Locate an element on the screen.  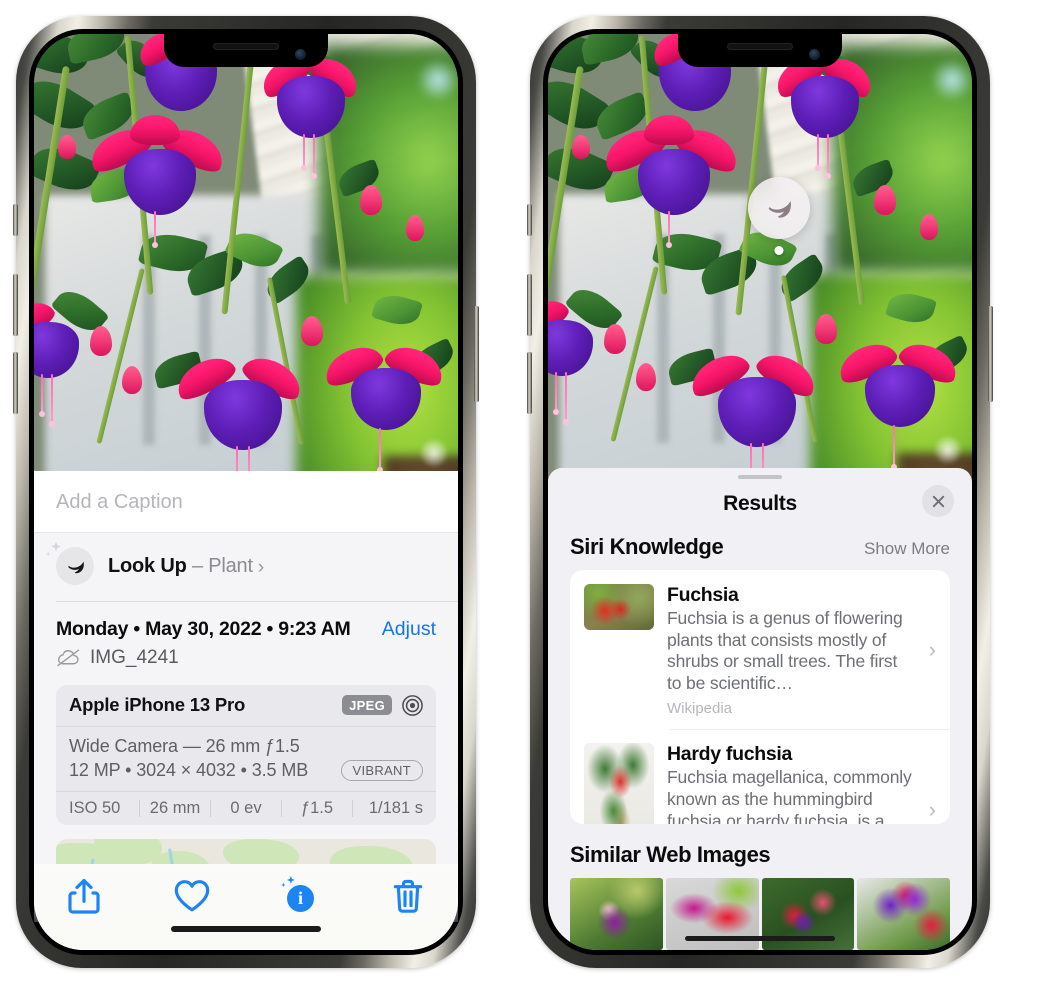
visual-look-up-badge is located at coordinates (779, 208).